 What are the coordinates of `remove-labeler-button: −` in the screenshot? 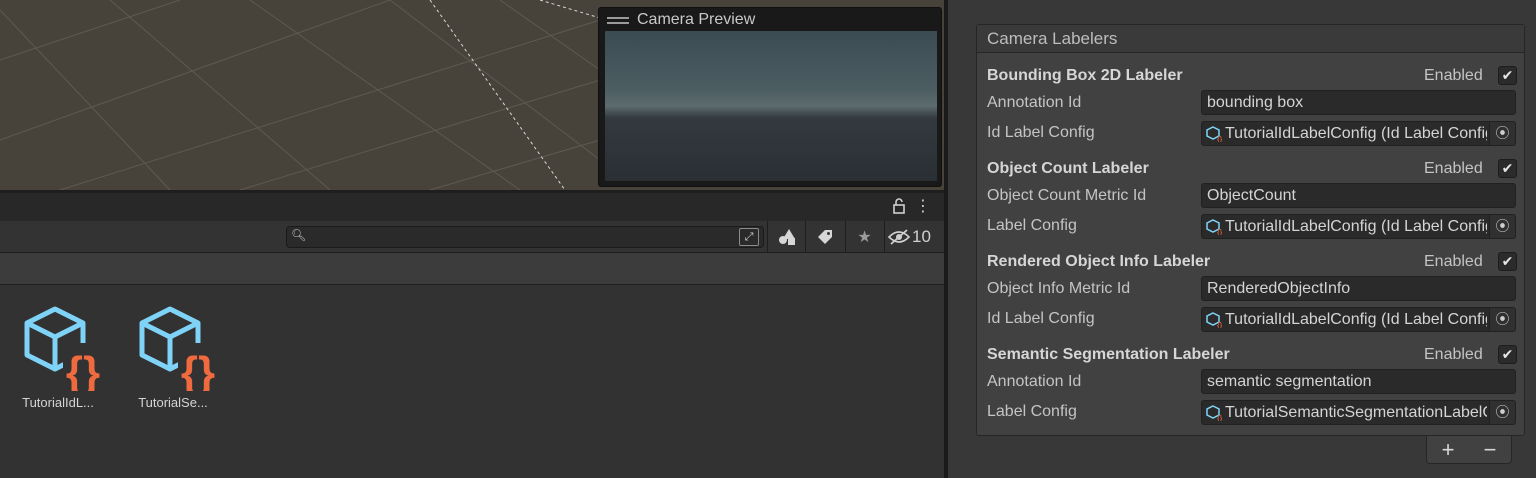 It's located at (1490, 450).